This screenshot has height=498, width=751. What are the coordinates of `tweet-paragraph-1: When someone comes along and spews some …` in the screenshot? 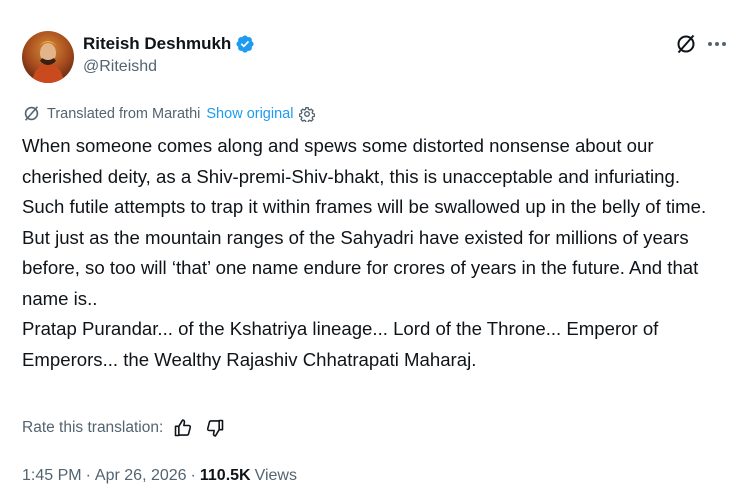 It's located at (351, 161).